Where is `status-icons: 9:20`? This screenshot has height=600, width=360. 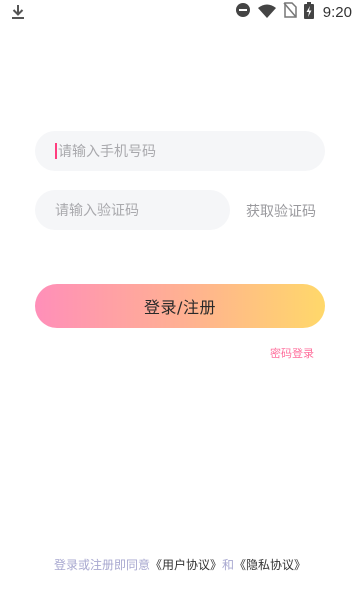 status-icons: 9:20 is located at coordinates (293, 12).